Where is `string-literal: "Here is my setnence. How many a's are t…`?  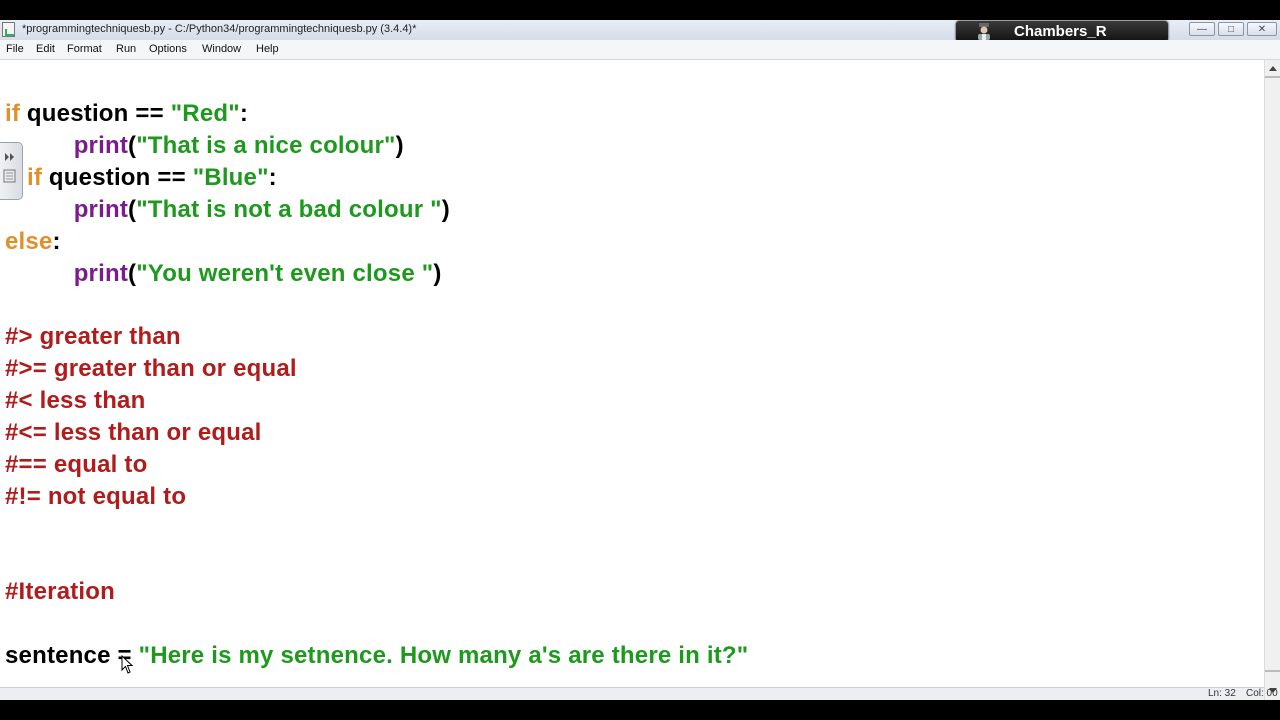
string-literal: "Here is my setnence. How many a's are t… is located at coordinates (443, 655).